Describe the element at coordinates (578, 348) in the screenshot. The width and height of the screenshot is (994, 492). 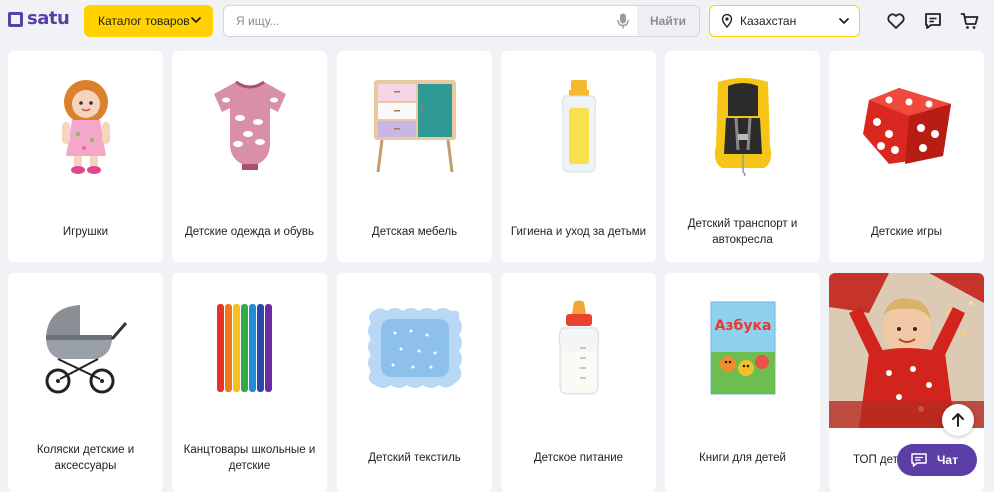
I see `baby-bottle-image` at that location.